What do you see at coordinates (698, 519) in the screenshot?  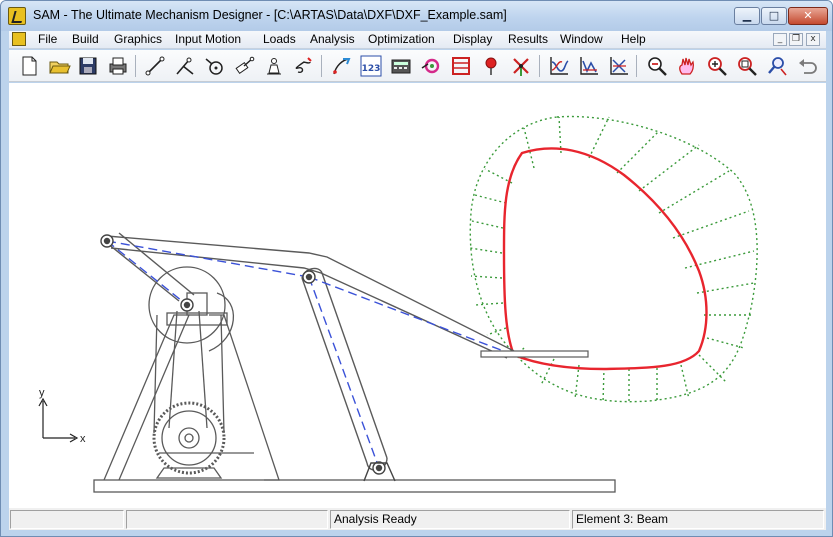 I see `status-pane-element: Element 3: Beam` at bounding box center [698, 519].